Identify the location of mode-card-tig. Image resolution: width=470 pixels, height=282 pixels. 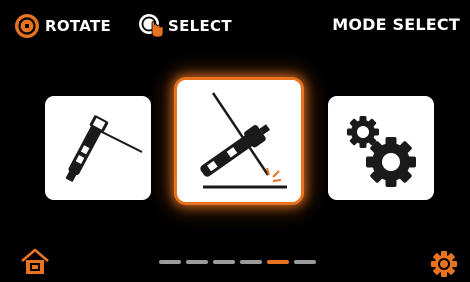
(239, 141).